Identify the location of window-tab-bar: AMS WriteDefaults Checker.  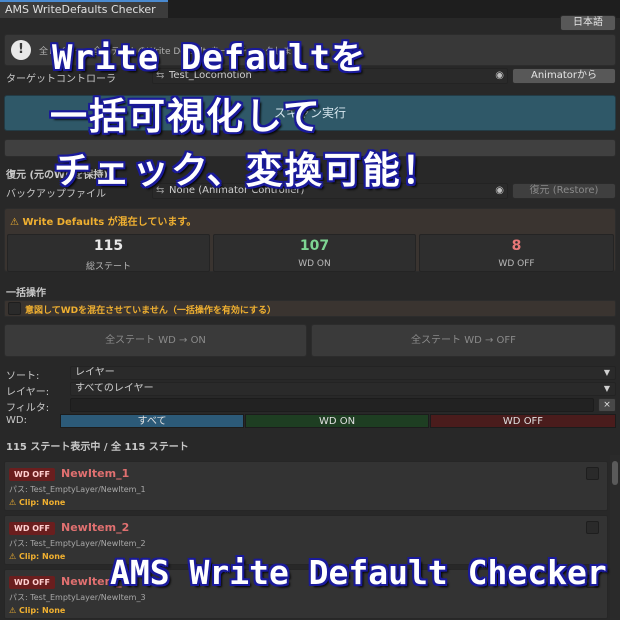
(310, 9).